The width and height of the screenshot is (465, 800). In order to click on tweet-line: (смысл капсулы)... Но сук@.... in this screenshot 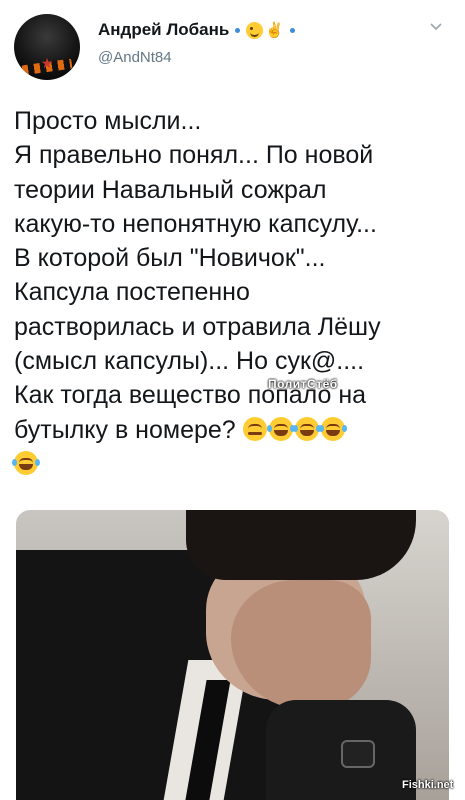, I will do `click(189, 361)`.